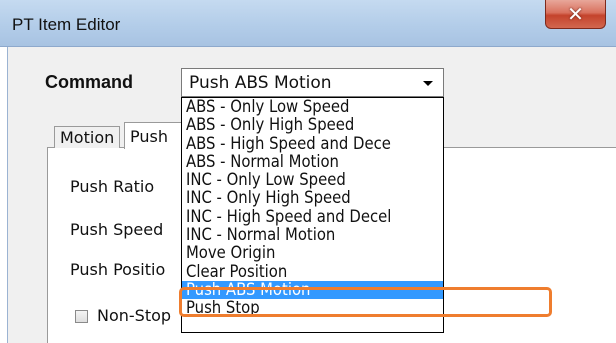 The height and width of the screenshot is (343, 616). What do you see at coordinates (312, 161) in the screenshot?
I see `dropdown-option: ABS - Normal Motion` at bounding box center [312, 161].